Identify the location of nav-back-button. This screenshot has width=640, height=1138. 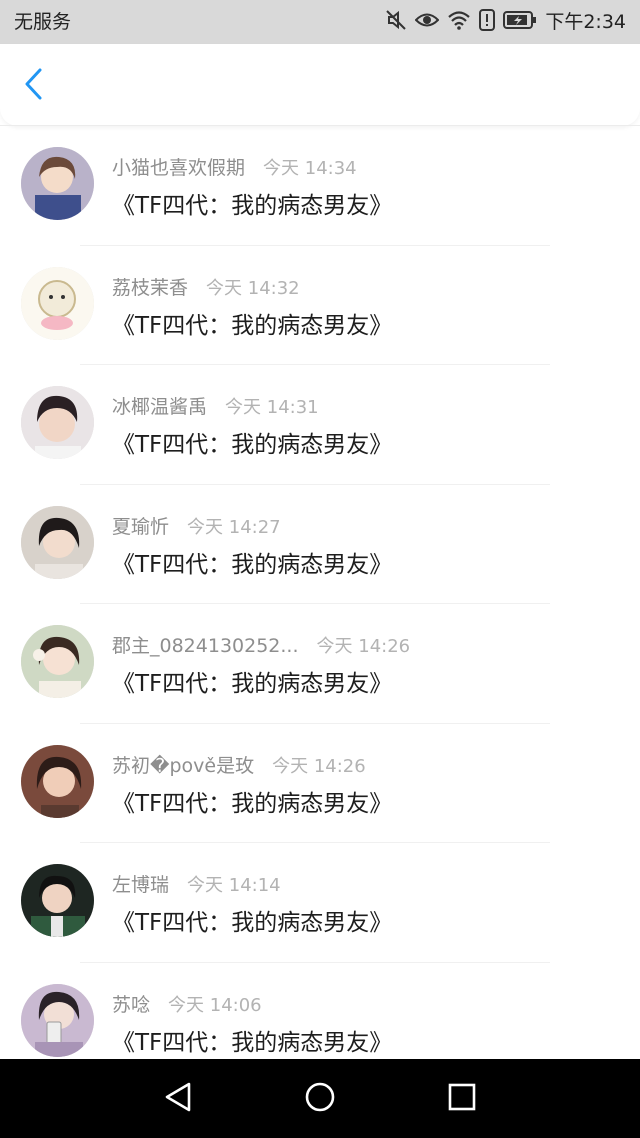
(178, 1099).